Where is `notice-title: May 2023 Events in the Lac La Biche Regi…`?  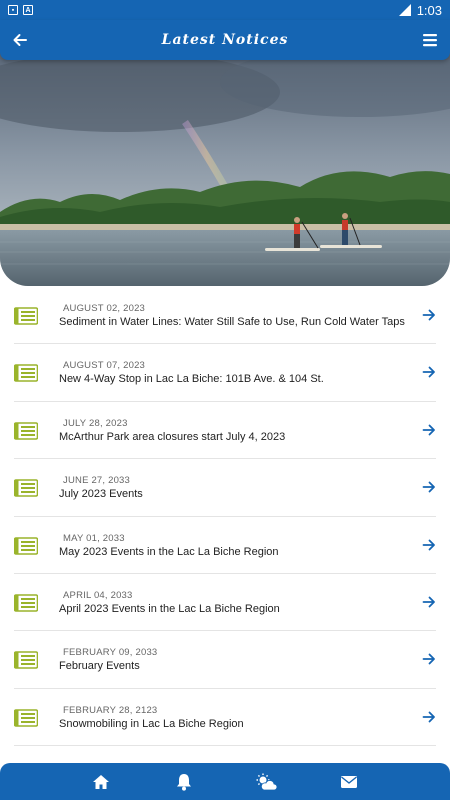 notice-title: May 2023 Events in the Lac La Biche Regi… is located at coordinates (169, 551).